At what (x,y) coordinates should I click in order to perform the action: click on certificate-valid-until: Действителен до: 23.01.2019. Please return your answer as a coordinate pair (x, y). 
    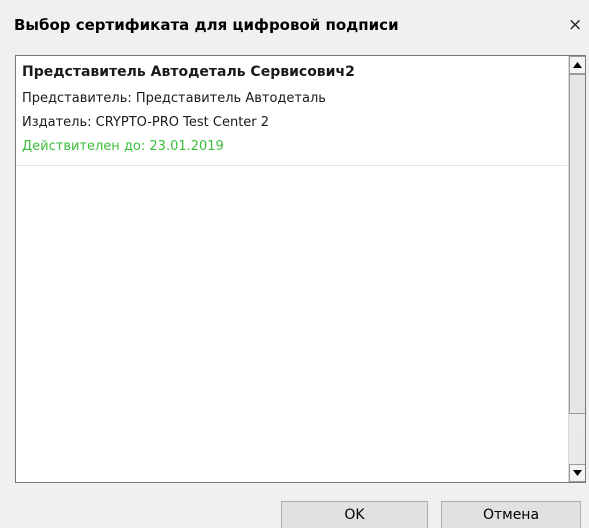
    Looking at the image, I should click on (123, 146).